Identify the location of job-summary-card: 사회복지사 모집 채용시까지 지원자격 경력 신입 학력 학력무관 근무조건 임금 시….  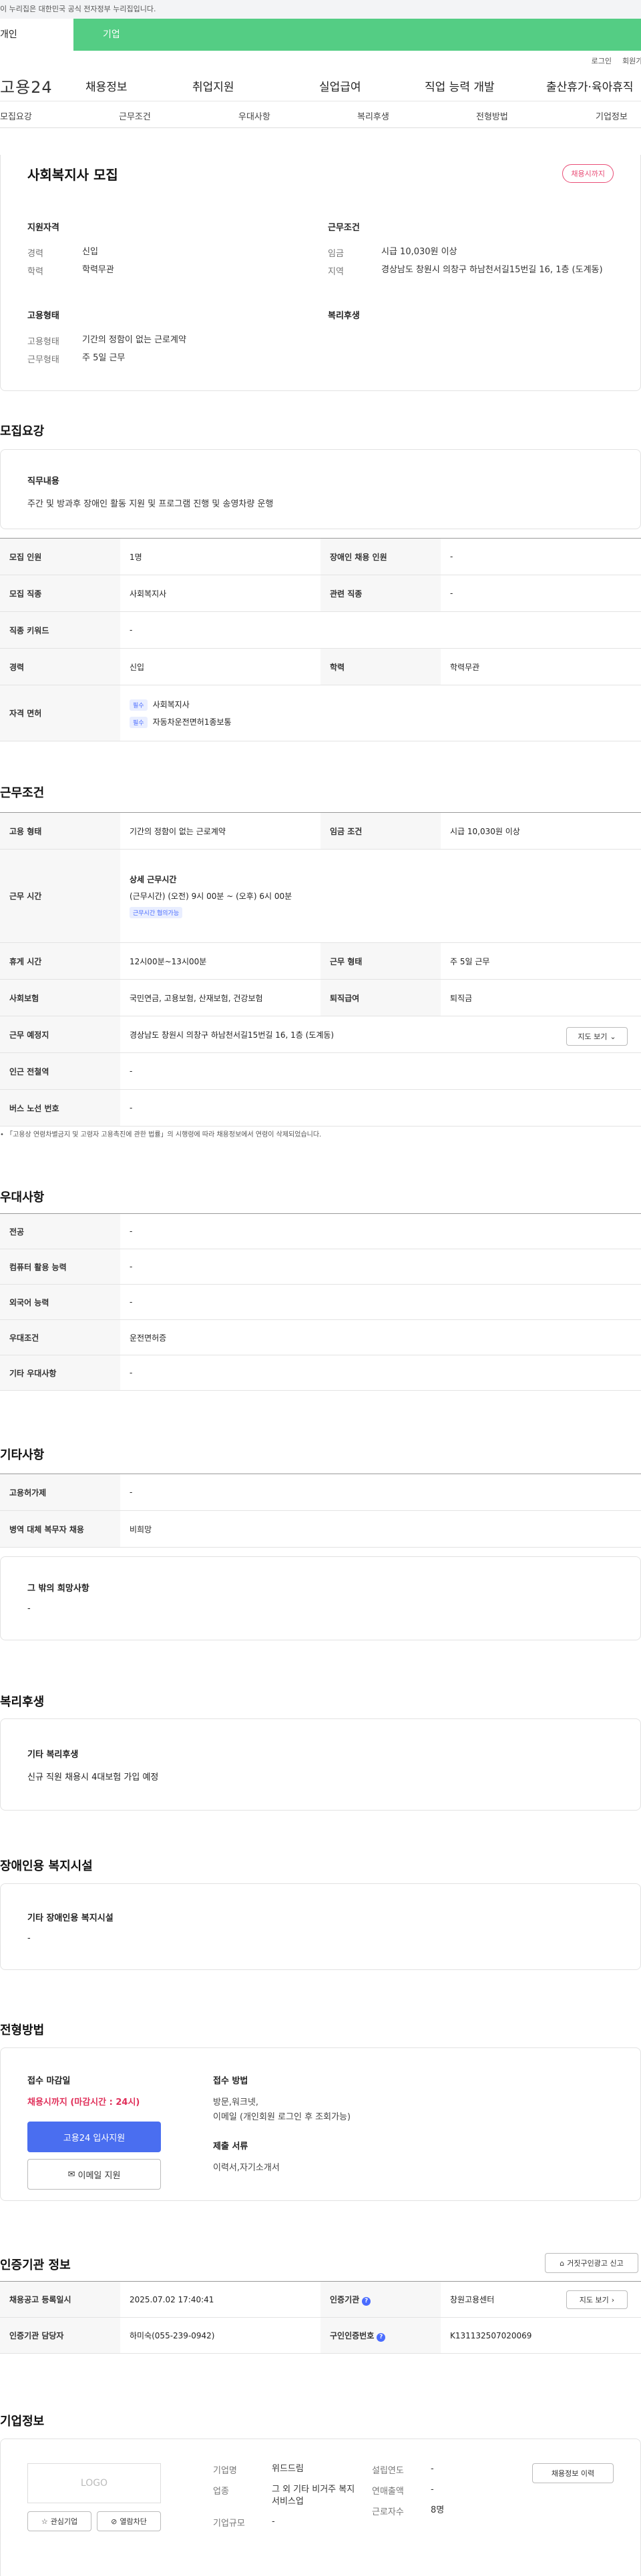
(320, 273).